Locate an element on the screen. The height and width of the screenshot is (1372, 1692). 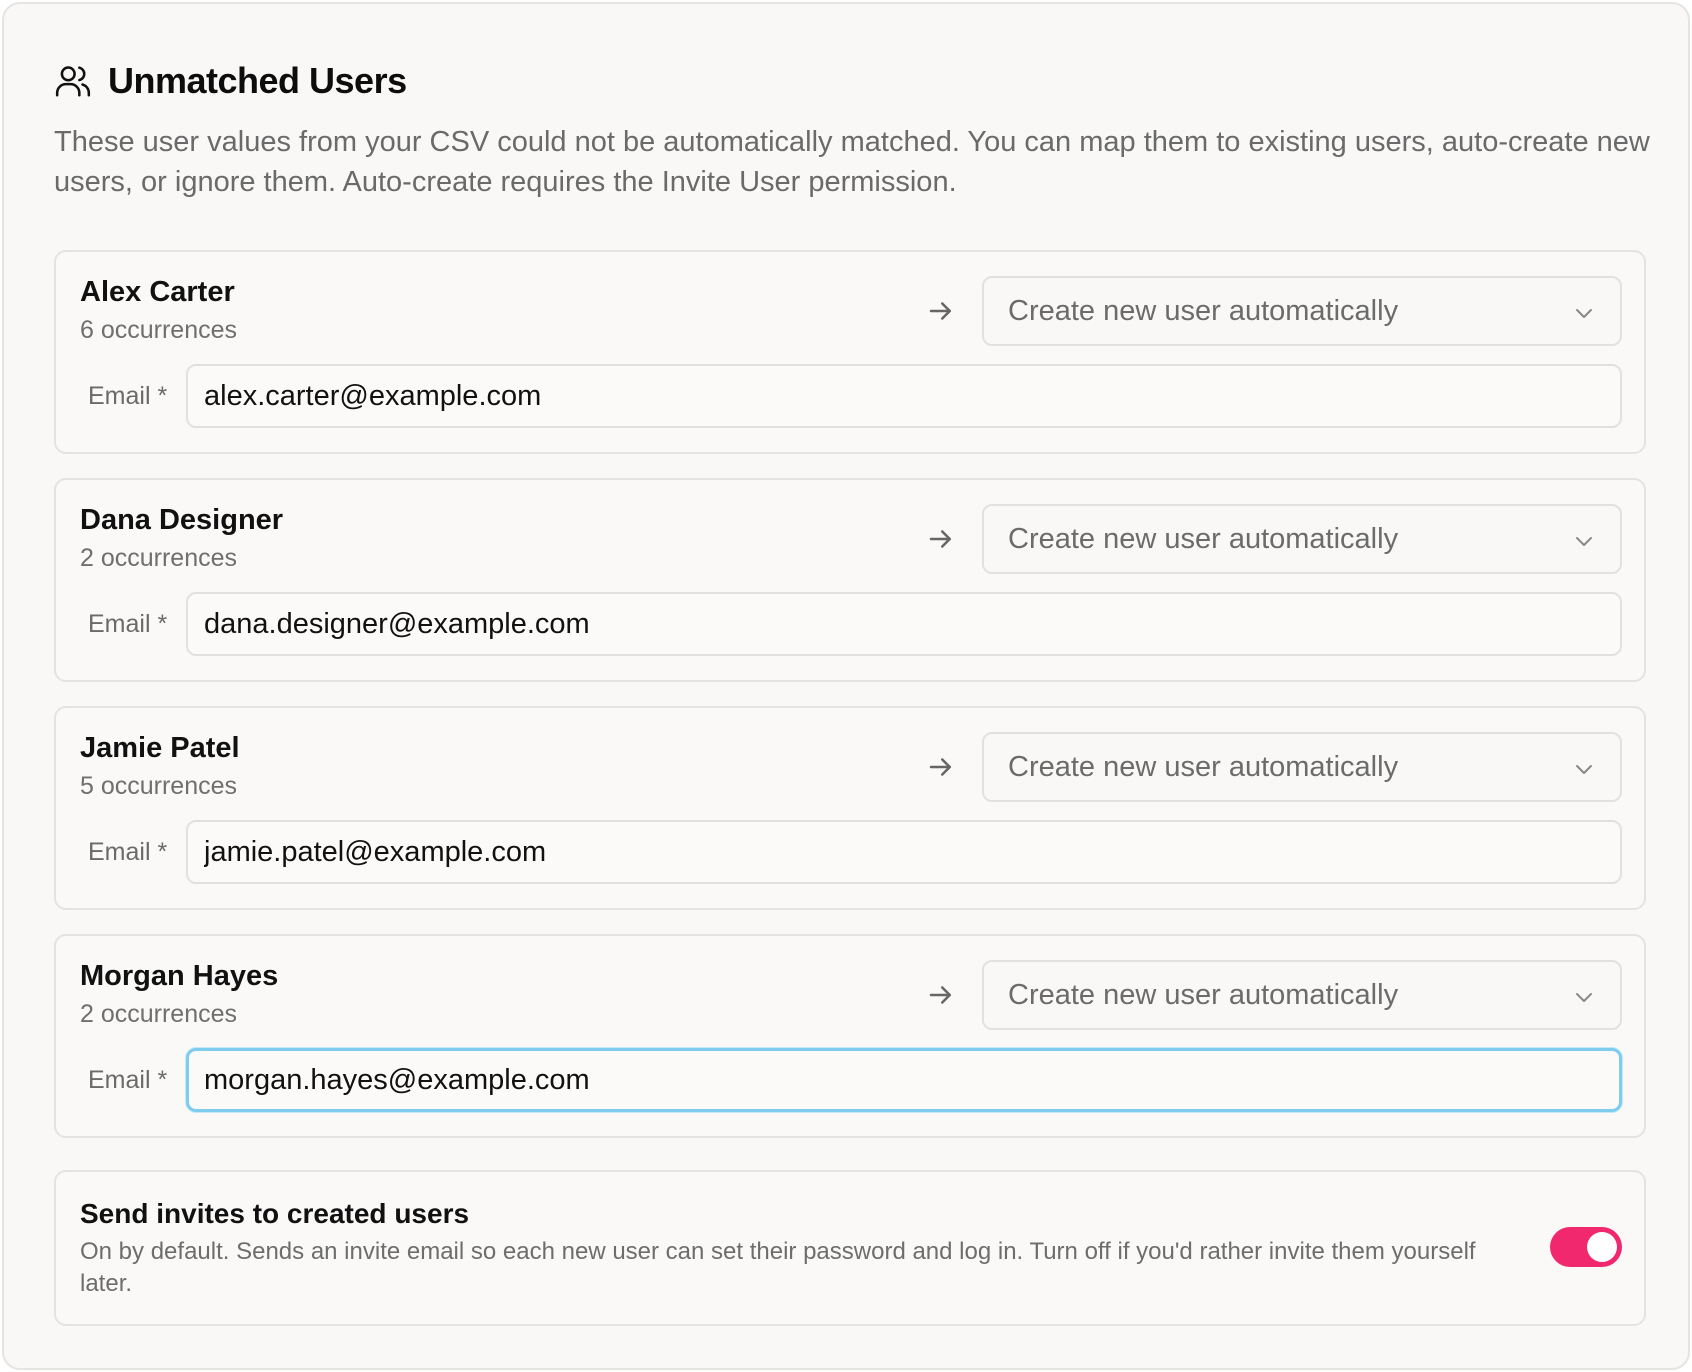
send-invites-toggle is located at coordinates (1586, 1247).